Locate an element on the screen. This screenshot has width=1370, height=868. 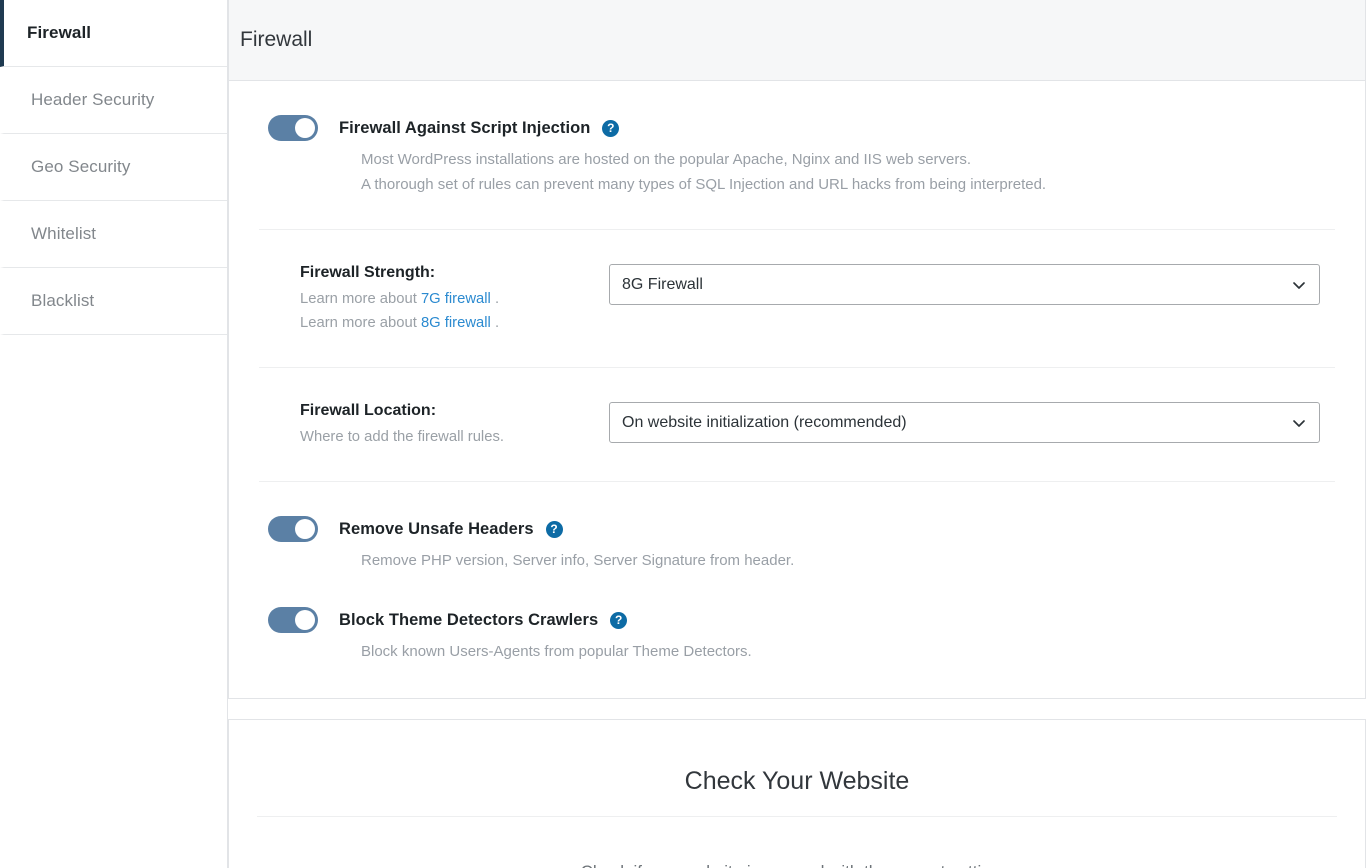
block-theme-detectors-row: Block Theme Detectors Crawlers ? is located at coordinates (797, 620).